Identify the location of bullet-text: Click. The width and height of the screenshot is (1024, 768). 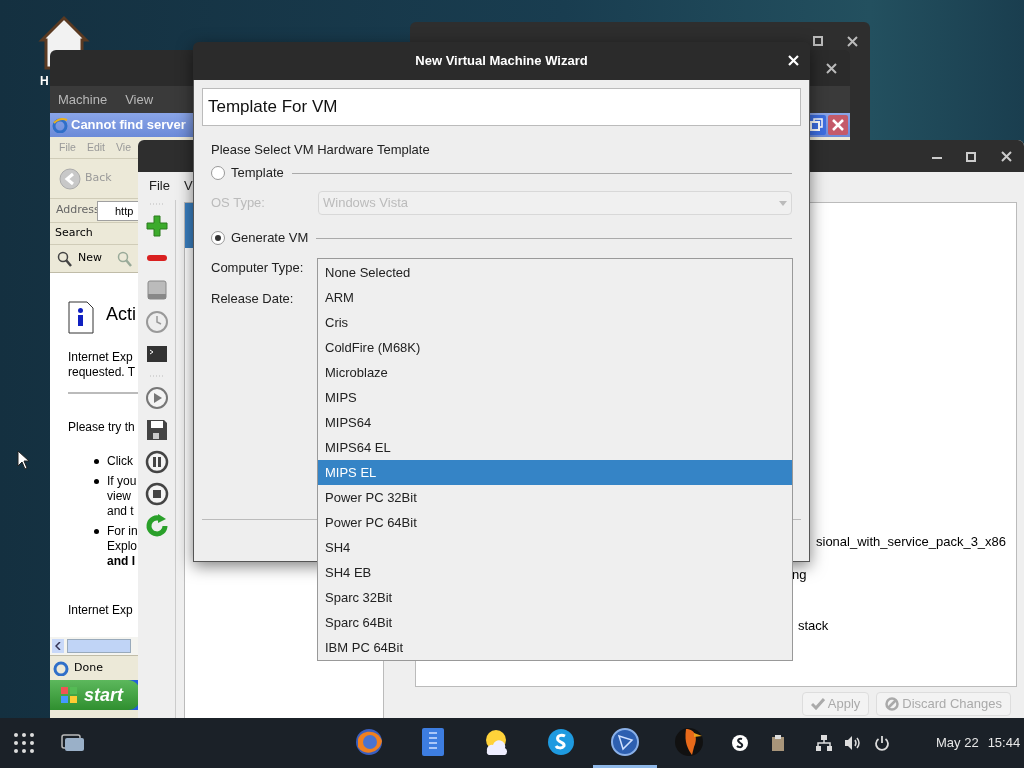
(120, 461).